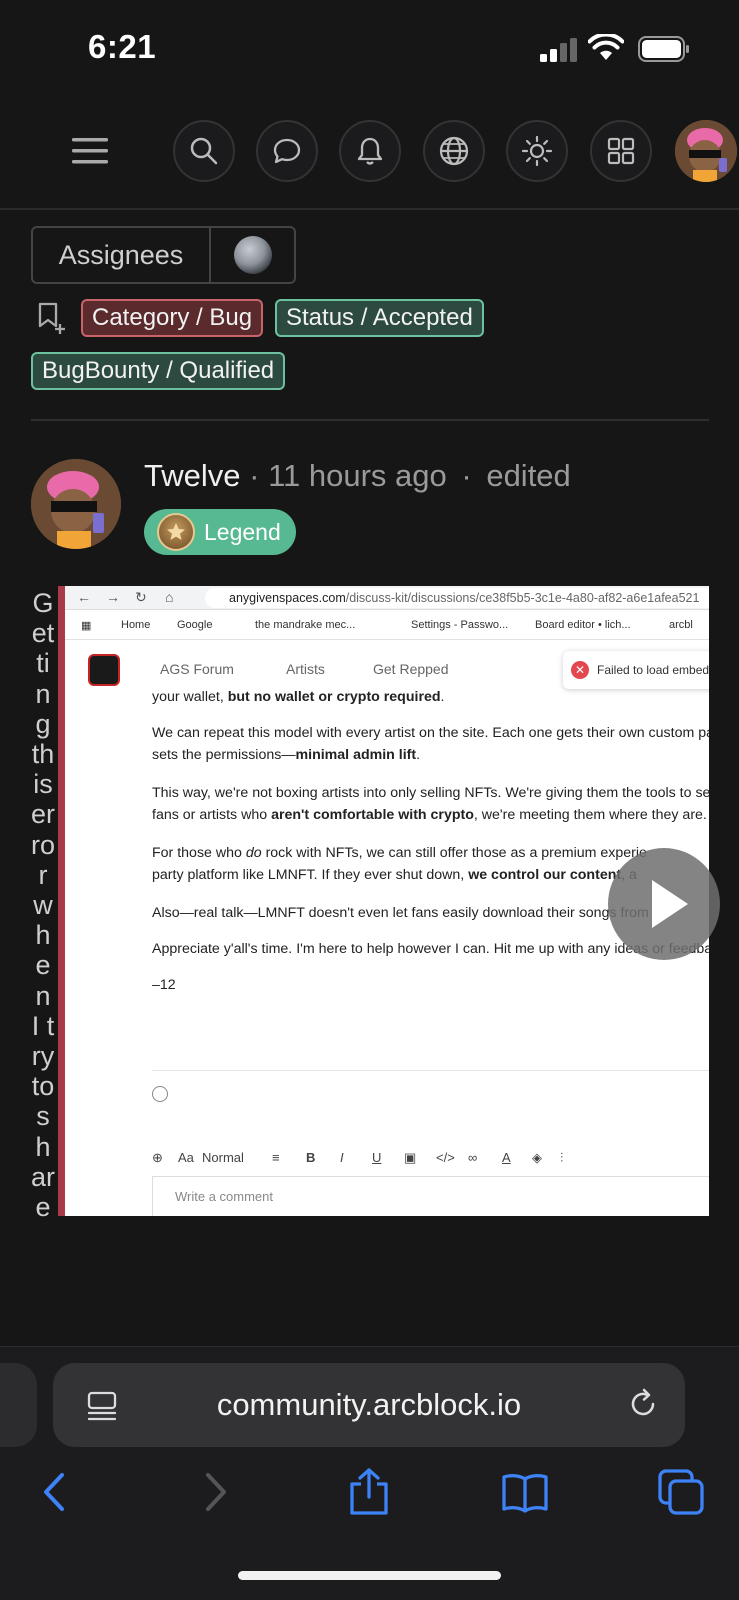 The height and width of the screenshot is (1600, 739). I want to click on search-icon, so click(204, 151).